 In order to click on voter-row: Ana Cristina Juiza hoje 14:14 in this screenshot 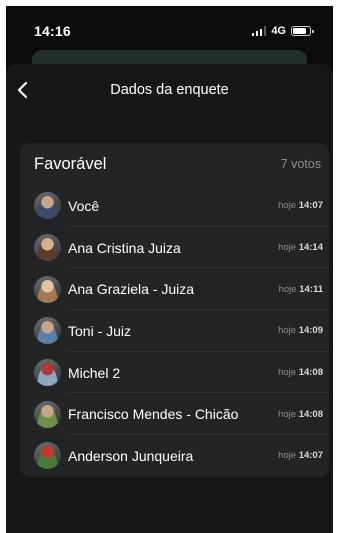, I will do `click(174, 248)`.